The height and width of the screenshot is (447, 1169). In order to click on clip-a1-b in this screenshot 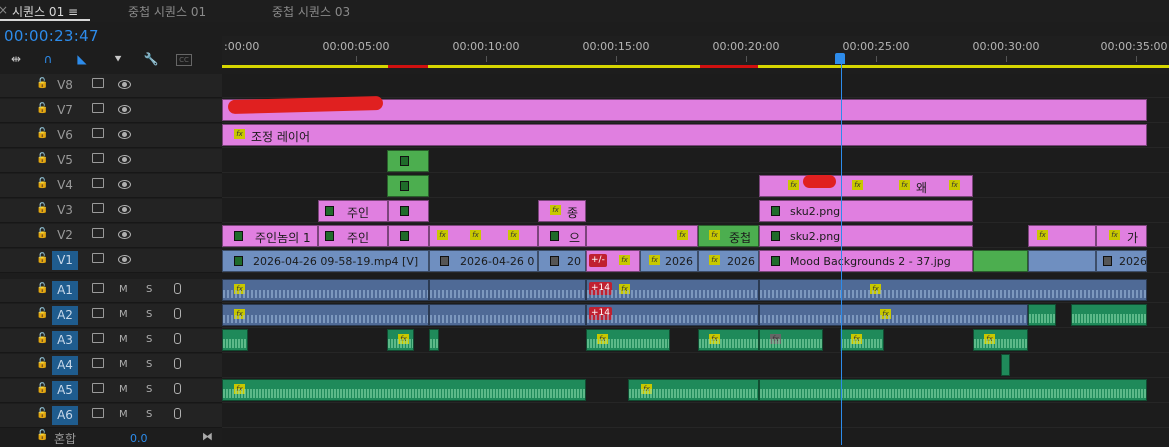, I will do `click(507, 290)`.